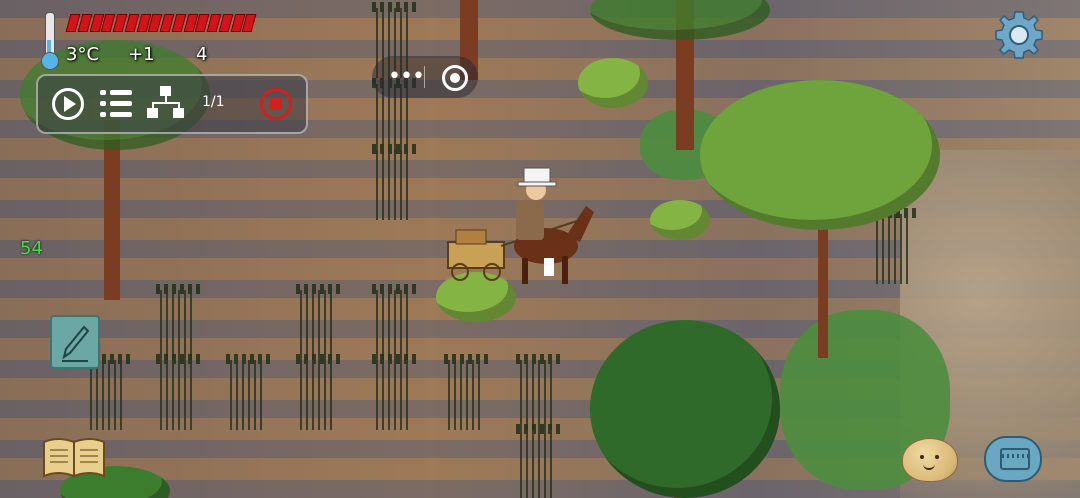 The width and height of the screenshot is (1080, 498). Describe the element at coordinates (83, 54) in the screenshot. I see `temperature-value: 3°C` at that location.